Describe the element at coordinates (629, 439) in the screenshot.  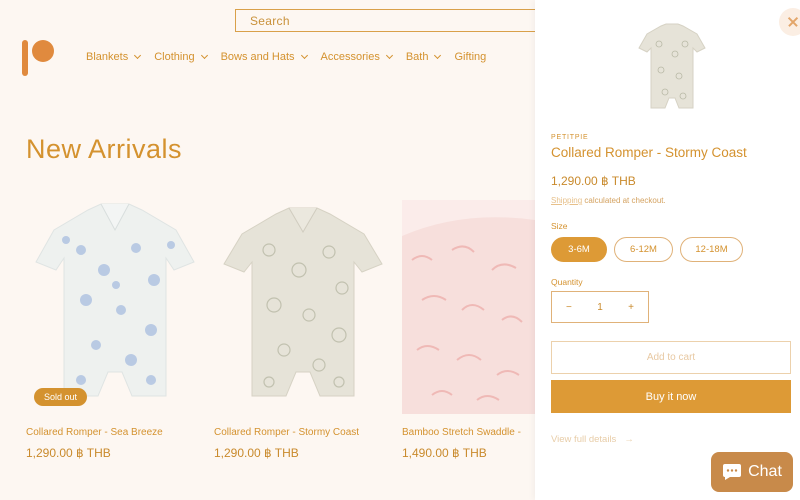
I see `arrow-right-icon: →` at that location.